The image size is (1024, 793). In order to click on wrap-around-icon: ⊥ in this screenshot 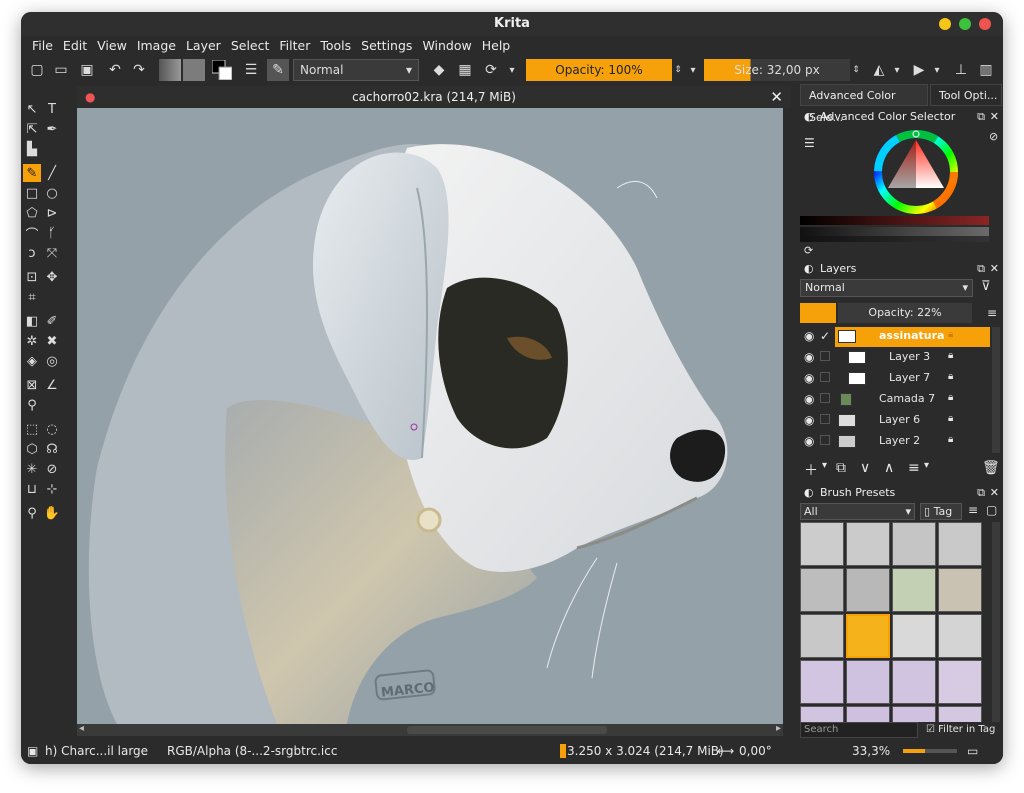, I will do `click(961, 70)`.